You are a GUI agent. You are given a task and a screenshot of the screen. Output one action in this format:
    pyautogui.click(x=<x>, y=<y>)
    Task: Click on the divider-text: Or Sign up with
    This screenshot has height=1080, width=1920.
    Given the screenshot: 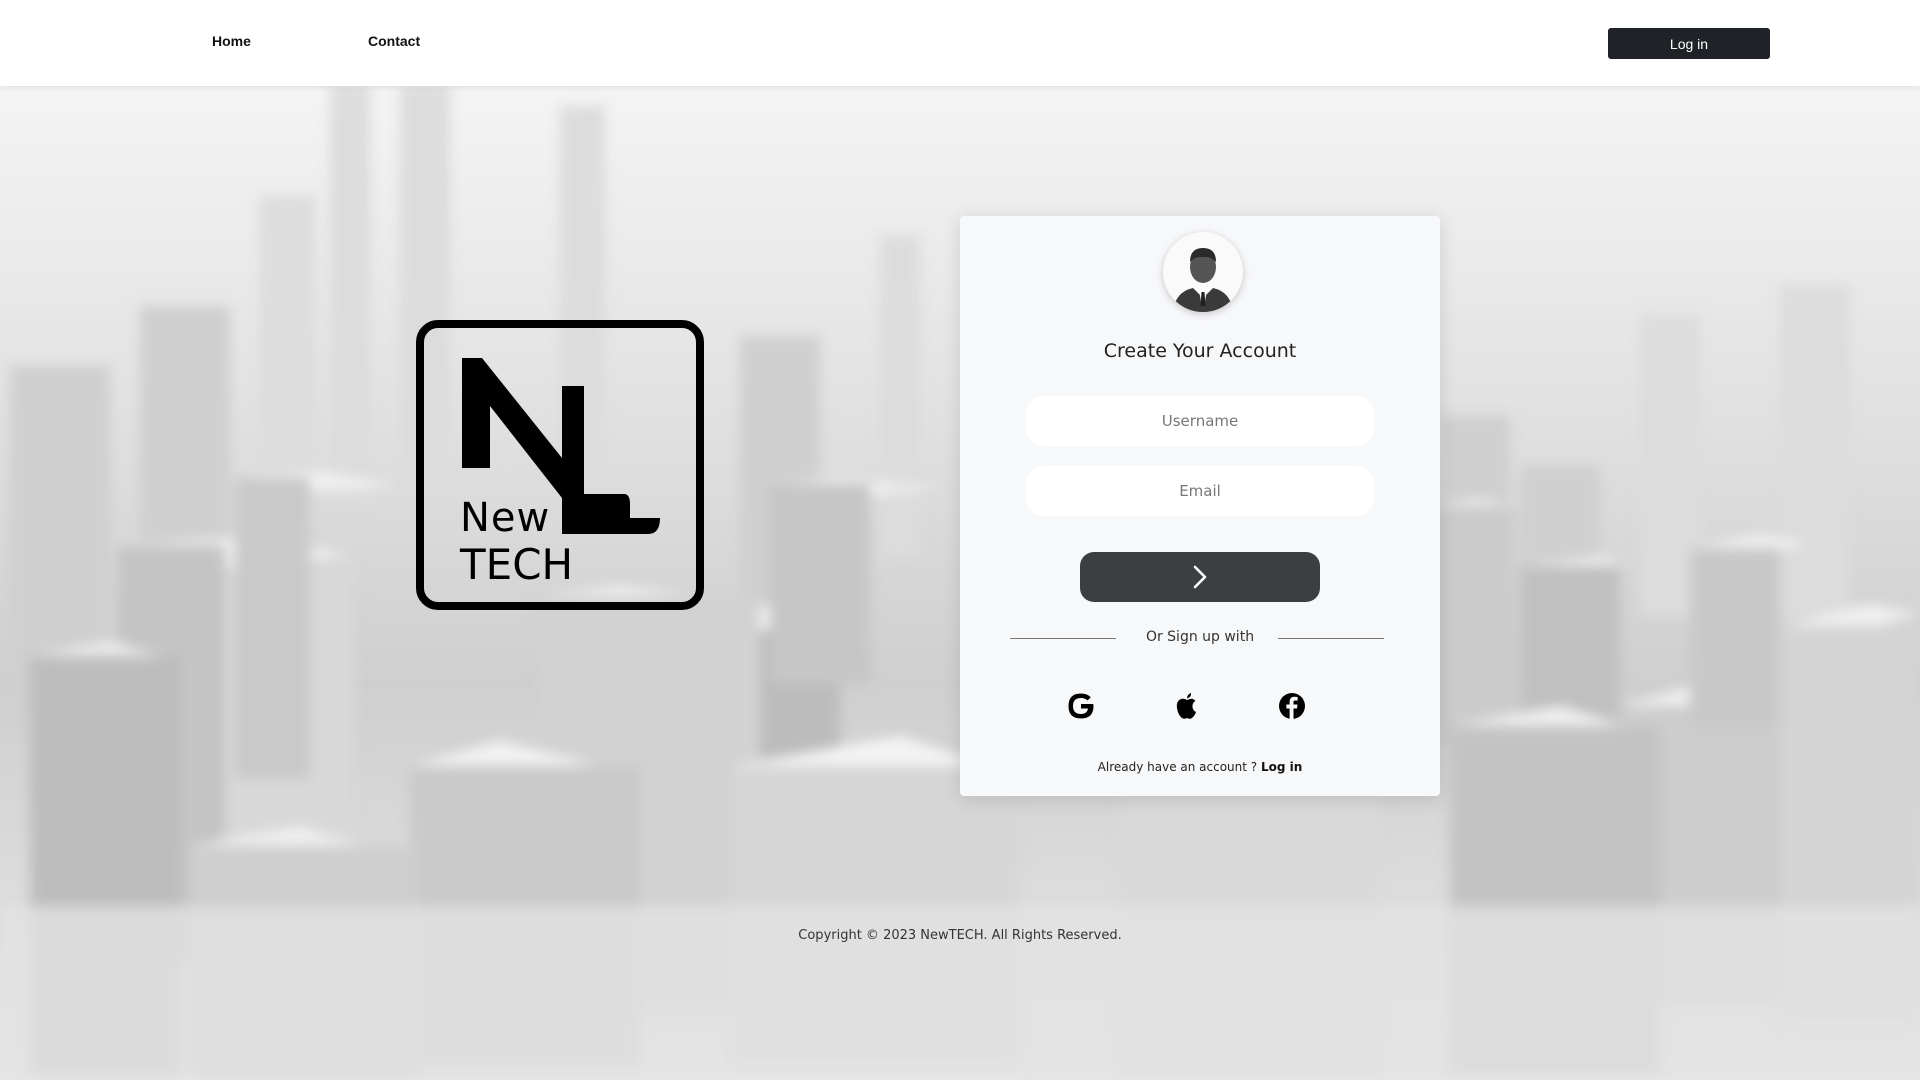 What is the action you would take?
    pyautogui.click(x=1200, y=637)
    